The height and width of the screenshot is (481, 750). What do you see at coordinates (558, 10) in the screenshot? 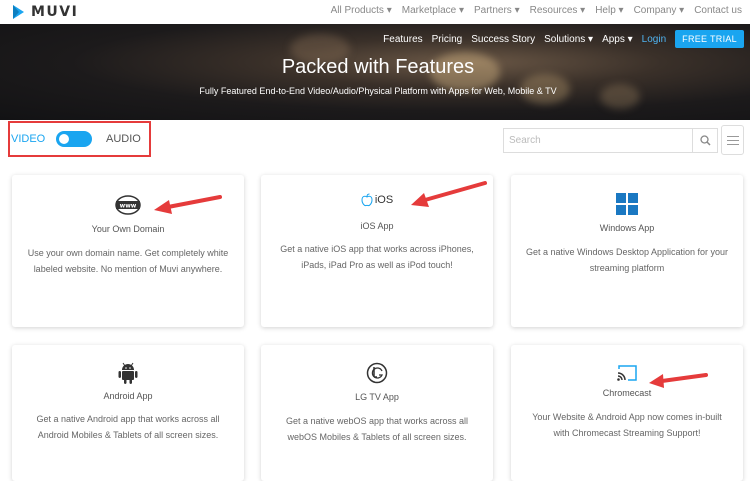
I see `nav-resources: Resources ▾` at bounding box center [558, 10].